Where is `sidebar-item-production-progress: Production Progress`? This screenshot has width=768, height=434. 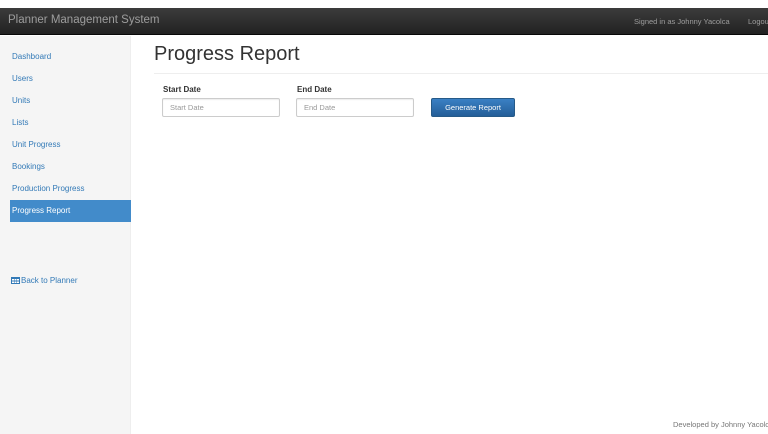 sidebar-item-production-progress: Production Progress is located at coordinates (70, 189).